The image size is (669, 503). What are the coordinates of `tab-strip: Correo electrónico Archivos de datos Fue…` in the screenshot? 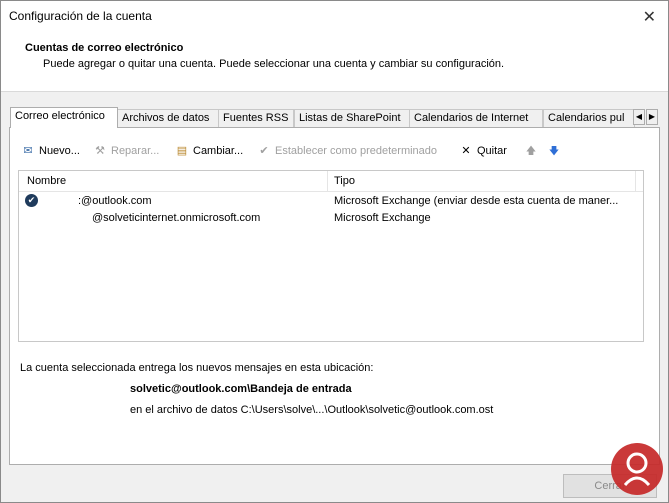 It's located at (335, 117).